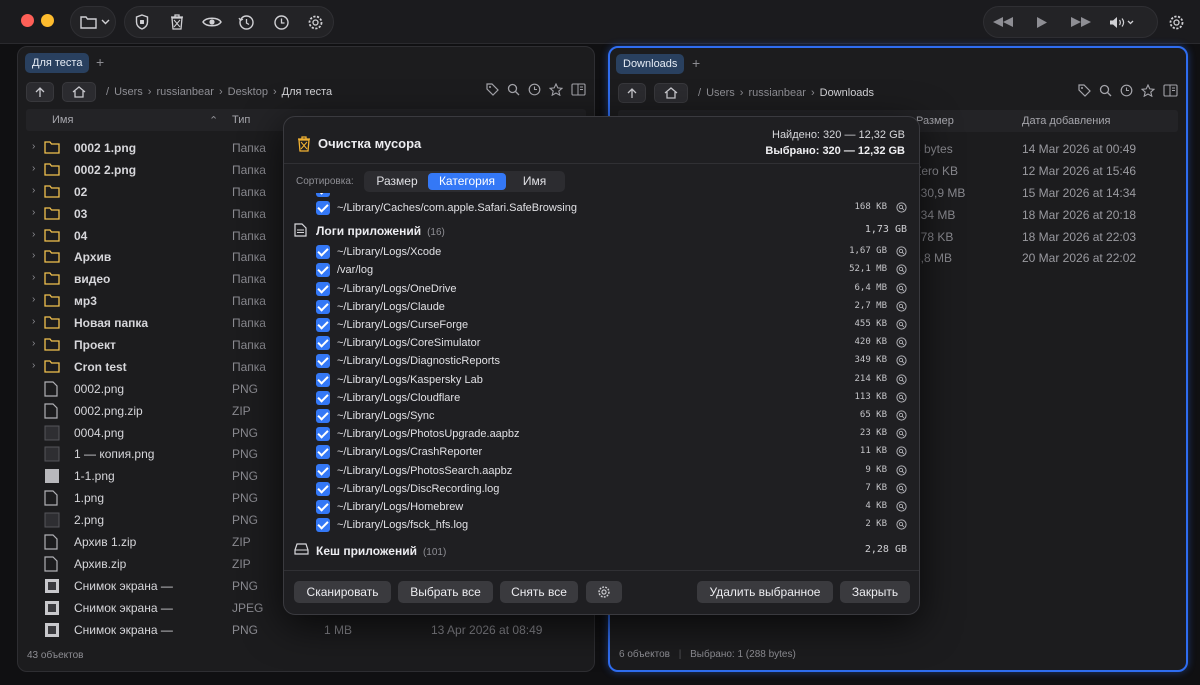 This screenshot has width=1200, height=685. I want to click on minimize-window-button, so click(47, 20).